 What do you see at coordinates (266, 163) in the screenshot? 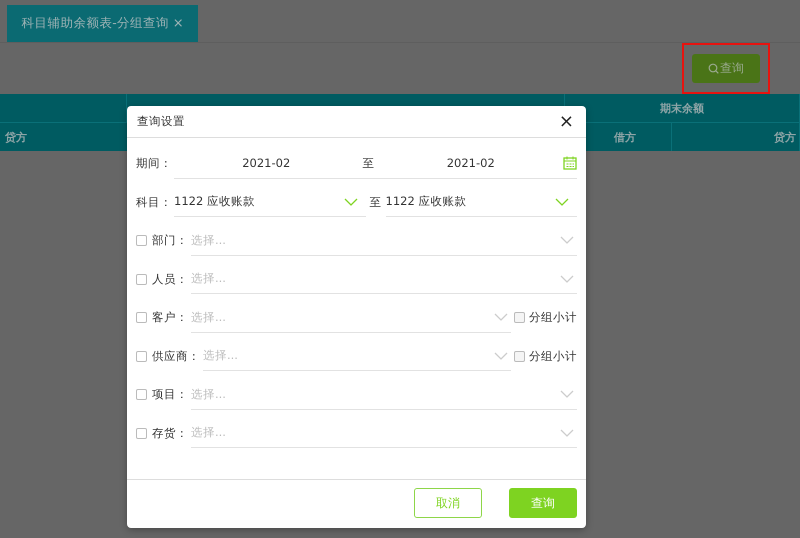
I see `period-start: 2021-02` at bounding box center [266, 163].